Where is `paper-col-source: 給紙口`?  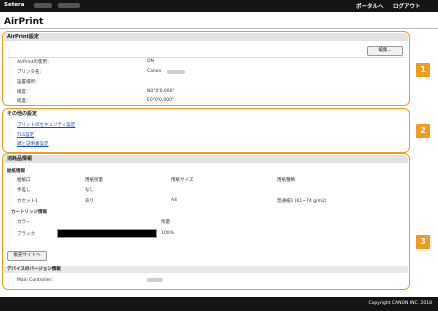 paper-col-source: 給紙口 is located at coordinates (24, 180).